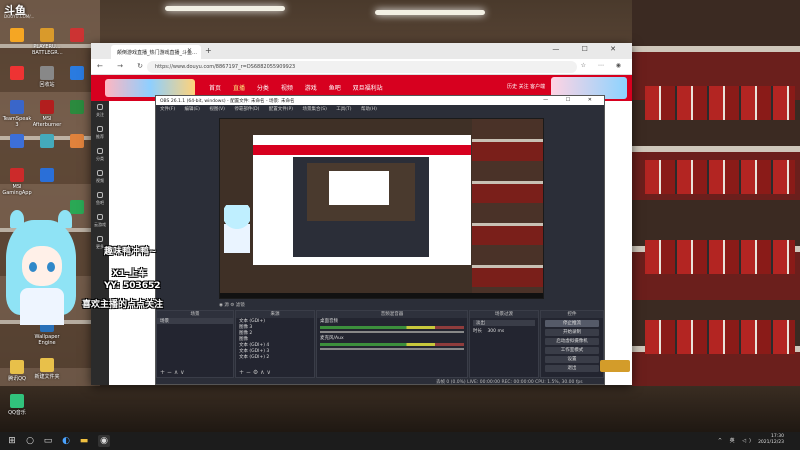 This screenshot has height=450, width=800. Describe the element at coordinates (246, 109) in the screenshot. I see `menu-docks: 停靠部件(D)` at that location.